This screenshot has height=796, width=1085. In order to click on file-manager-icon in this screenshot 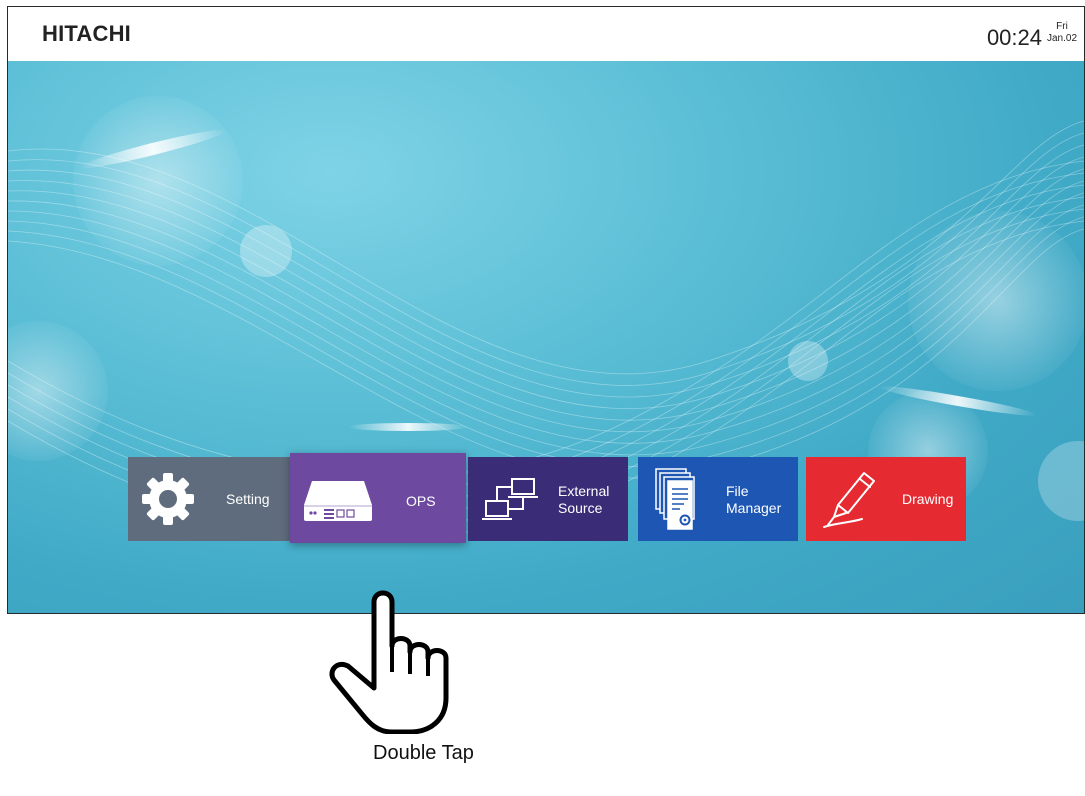, I will do `click(675, 499)`.